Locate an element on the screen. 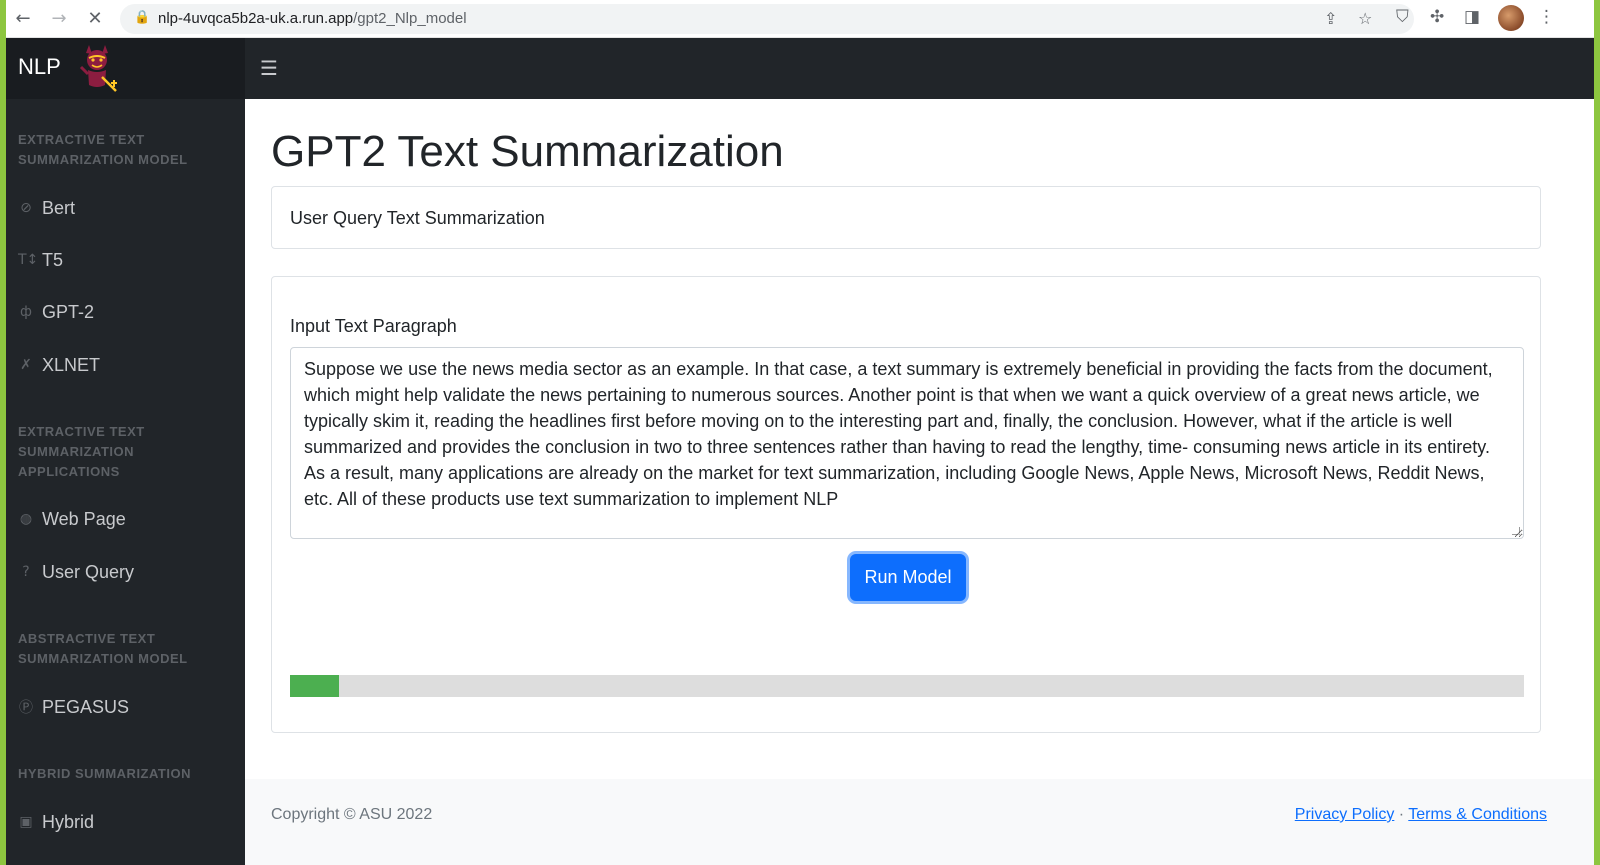 This screenshot has height=865, width=1600. card-header: User Query Text Summarization is located at coordinates (906, 217).